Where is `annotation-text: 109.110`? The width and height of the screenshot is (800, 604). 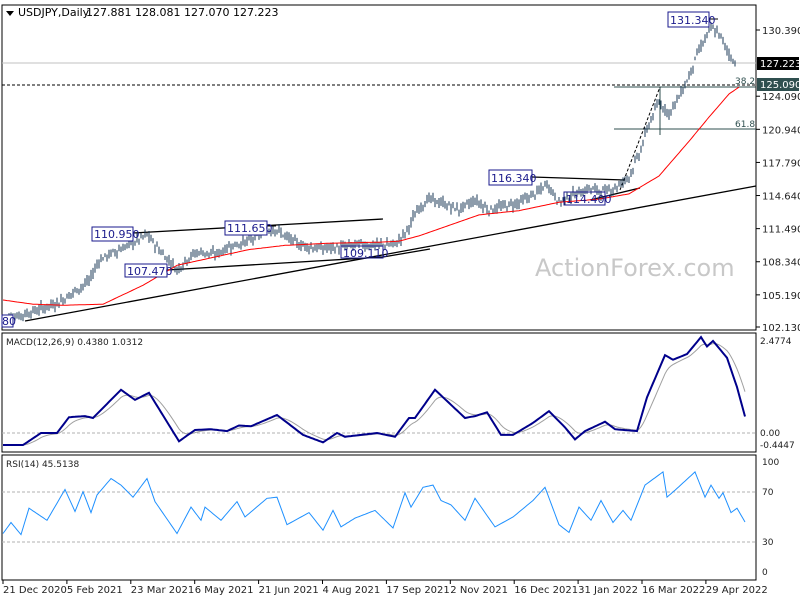
annotation-text: 109.110 is located at coordinates (366, 253).